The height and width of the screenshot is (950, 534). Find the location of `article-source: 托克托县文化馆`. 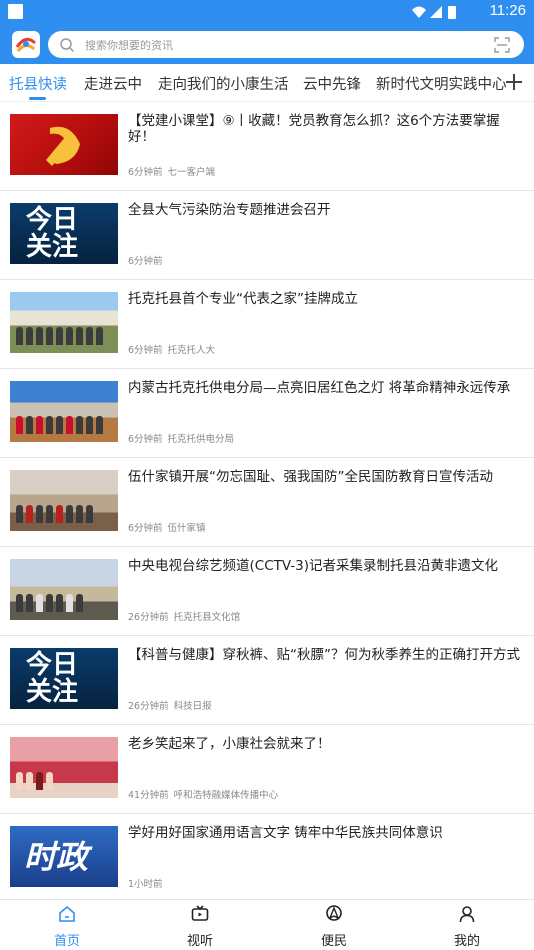

article-source: 托克托县文化馆 is located at coordinates (207, 617).